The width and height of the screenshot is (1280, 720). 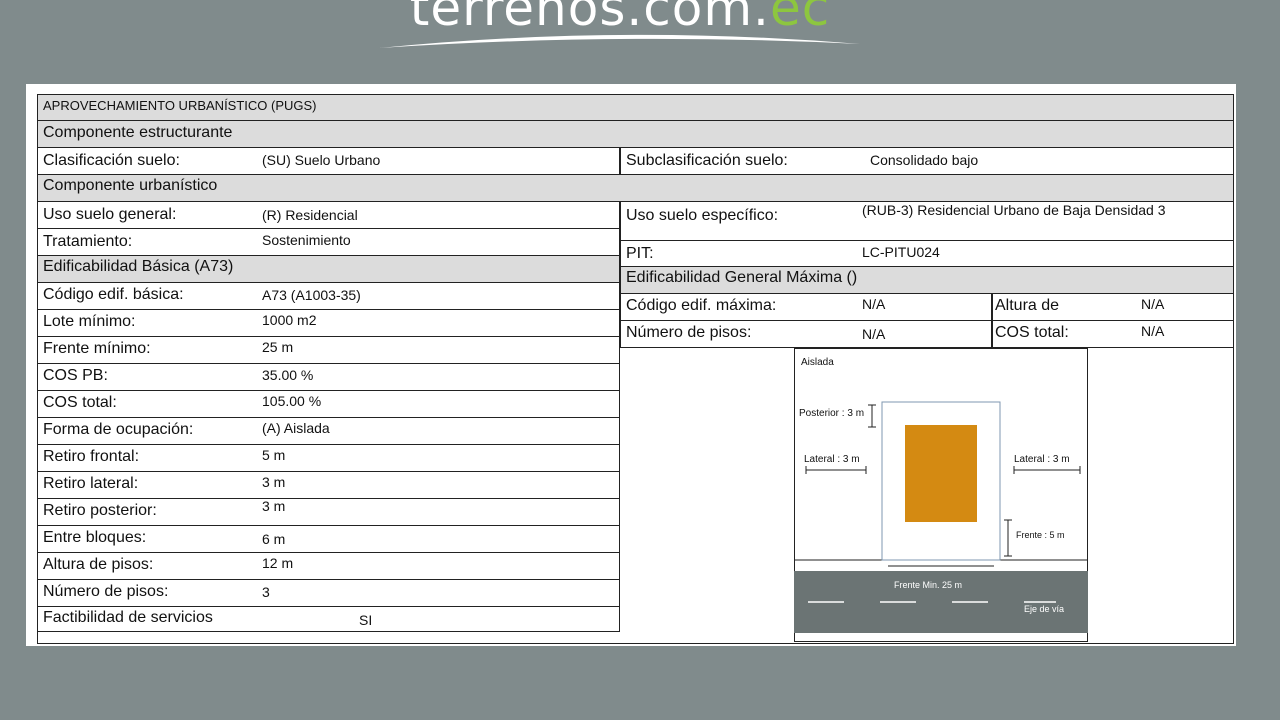 I want to click on setback-diagram-svg, so click(x=941, y=495).